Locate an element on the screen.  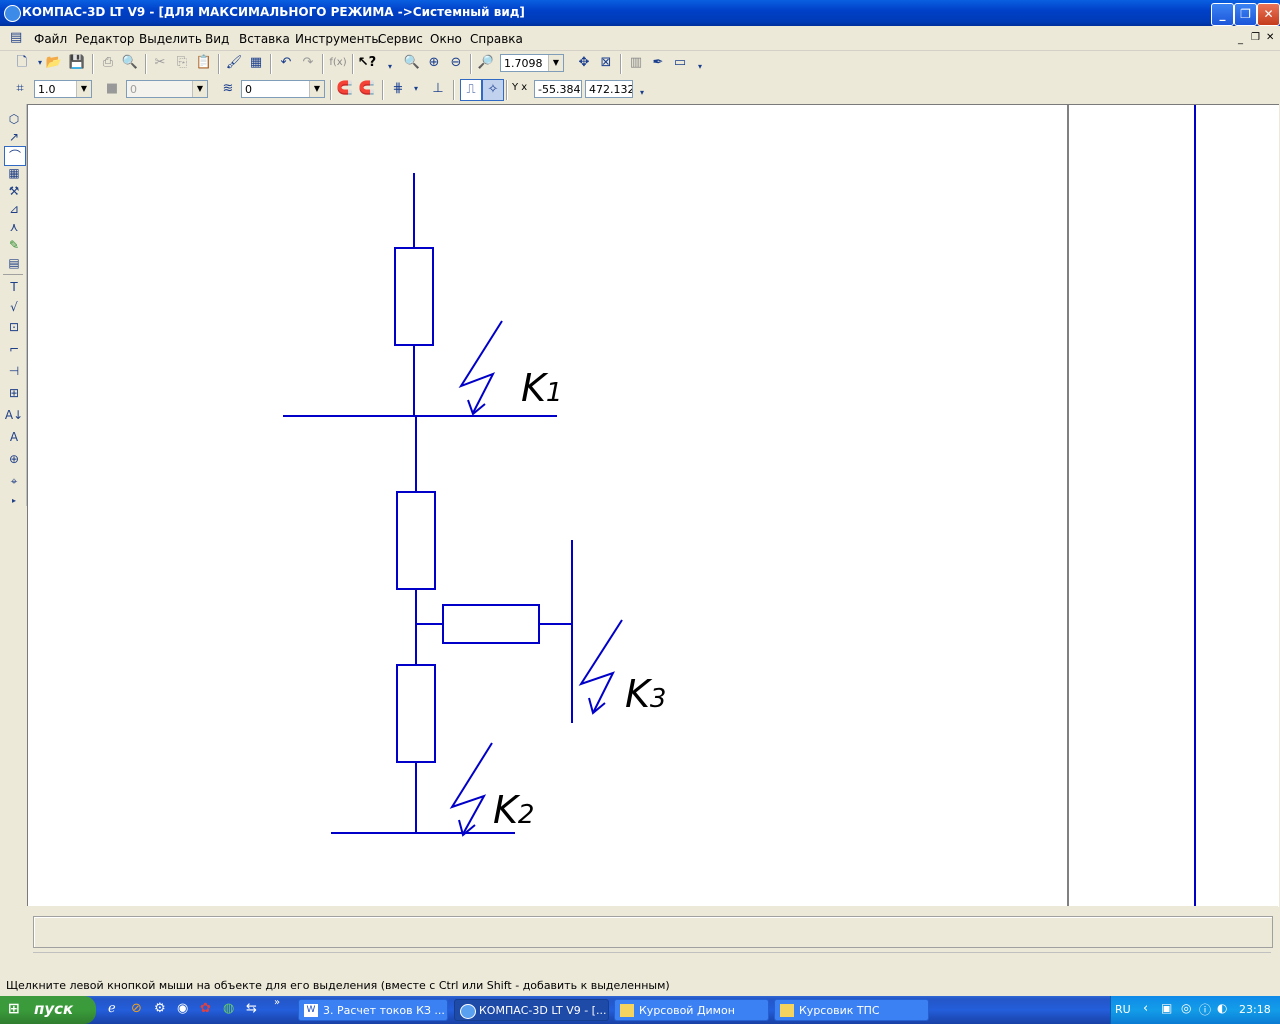
antivirus-icon: ✿ is located at coordinates (205, 1008).